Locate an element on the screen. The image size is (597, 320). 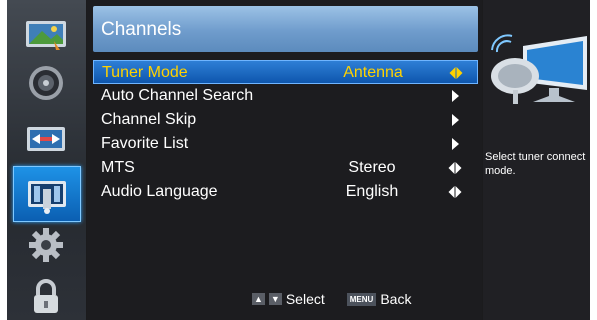
menu-item-favorite-list: Favorite List is located at coordinates (285, 144).